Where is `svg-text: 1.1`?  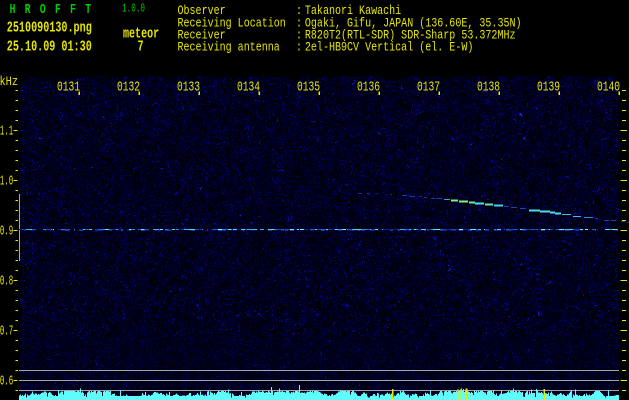
svg-text: 1.1 is located at coordinates (6, 131).